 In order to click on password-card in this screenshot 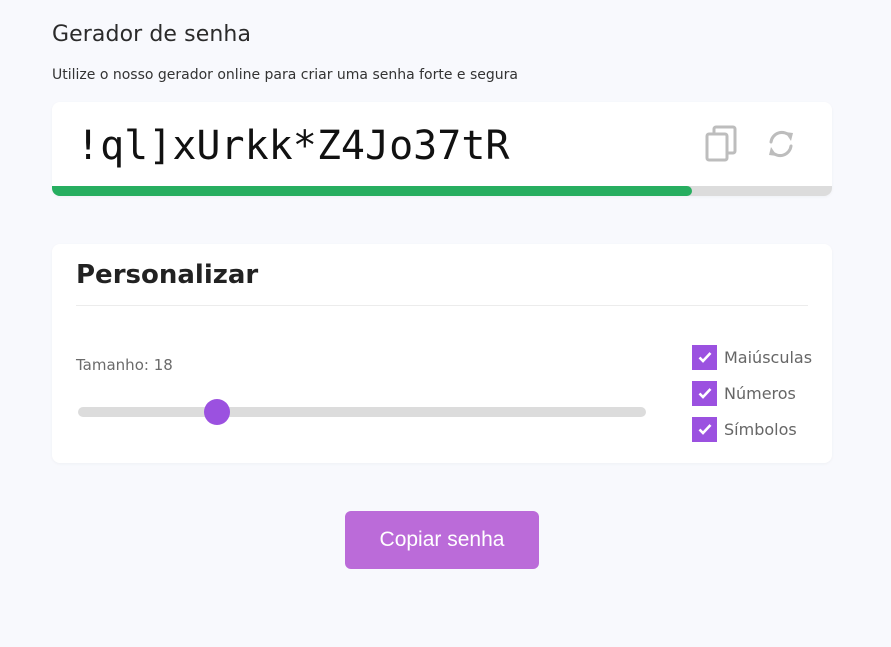, I will do `click(442, 149)`.